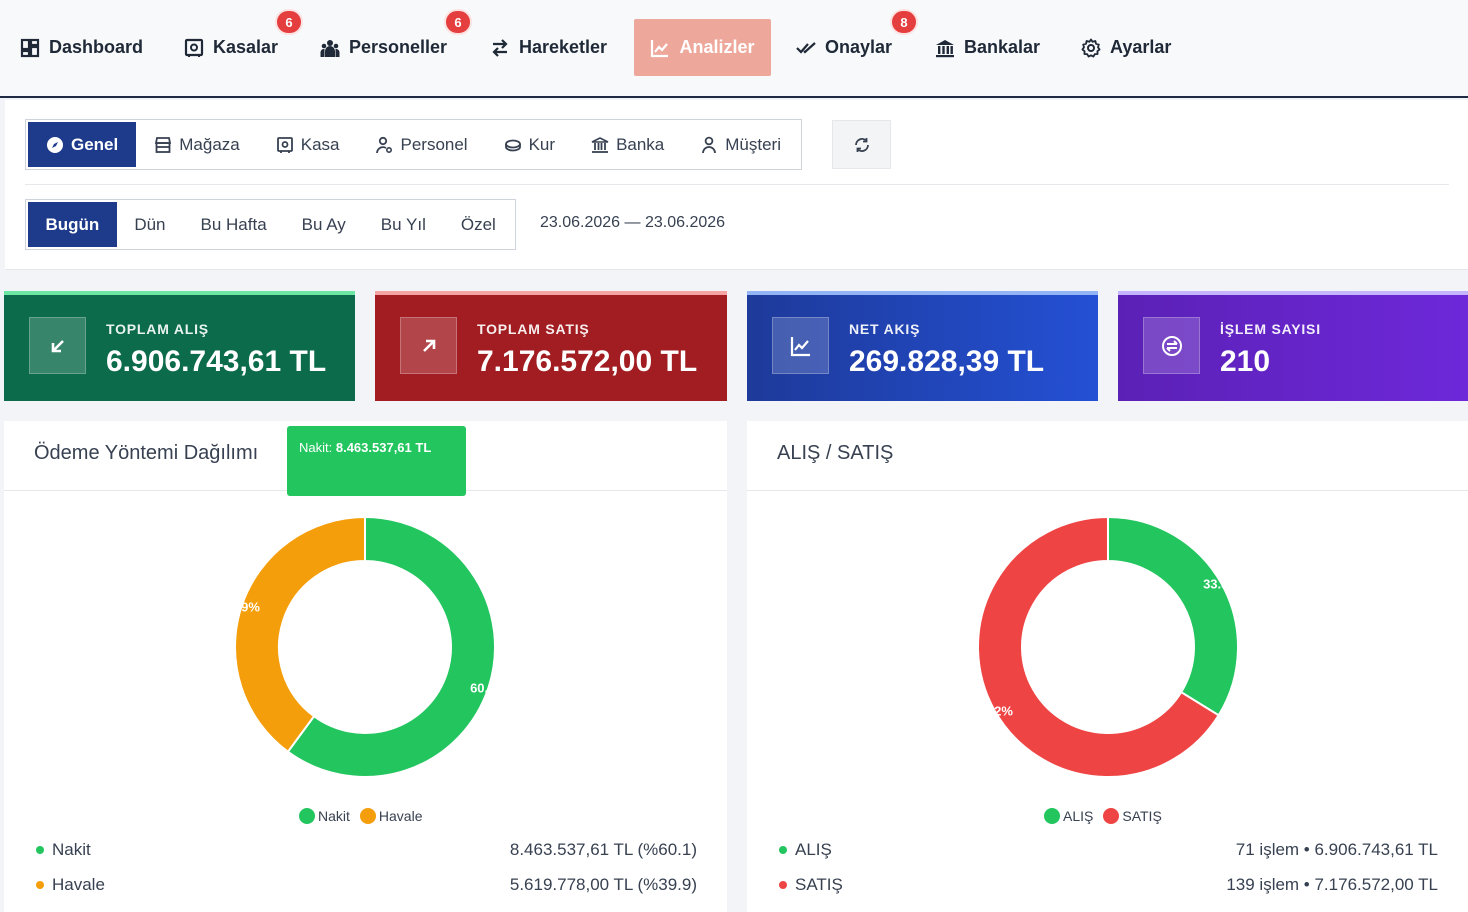 Image resolution: width=1468 pixels, height=912 pixels. I want to click on panel-title: Ödeme Yöntemi Dağılımı, so click(146, 453).